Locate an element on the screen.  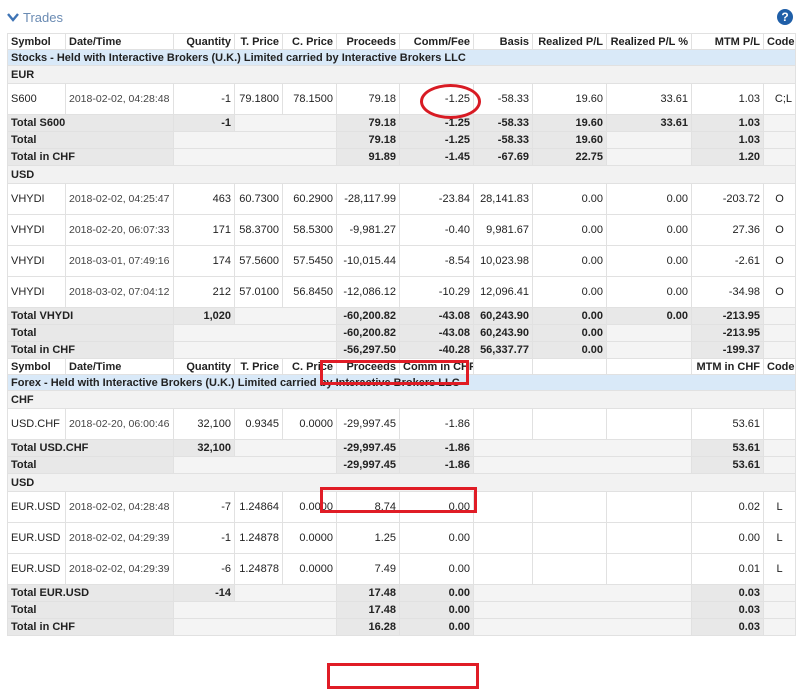
cell-mtm-chf: 53.61 is located at coordinates (727, 424).